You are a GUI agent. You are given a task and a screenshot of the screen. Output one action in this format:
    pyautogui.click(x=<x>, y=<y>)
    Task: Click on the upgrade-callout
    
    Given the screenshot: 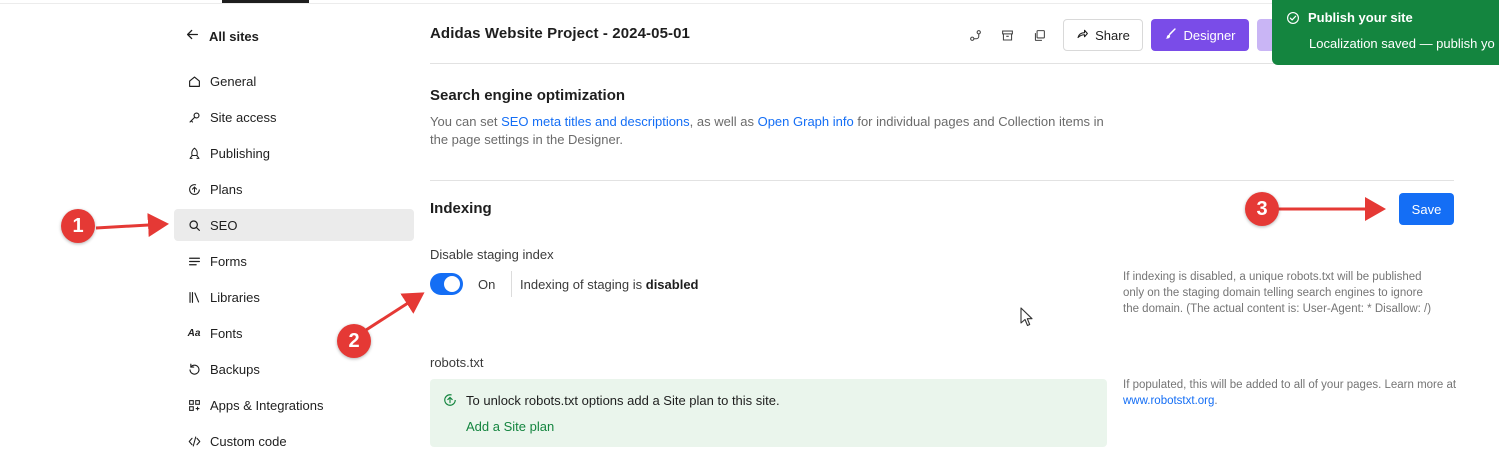 What is the action you would take?
    pyautogui.click(x=768, y=413)
    